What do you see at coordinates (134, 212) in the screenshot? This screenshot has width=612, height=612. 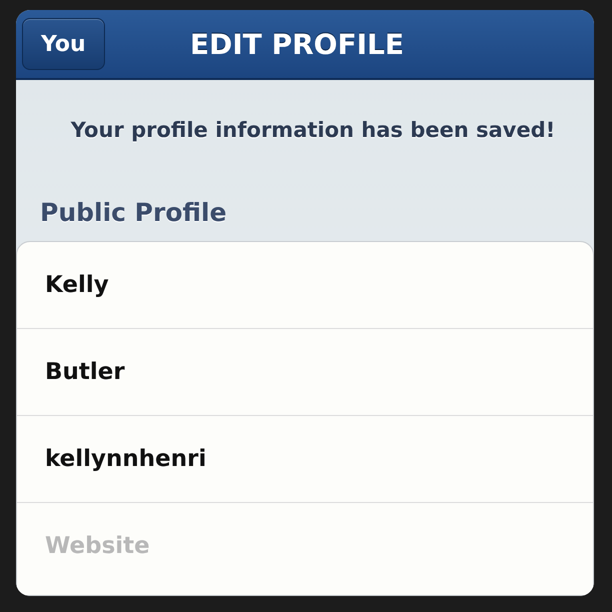 I see `section-title: Public Profile` at bounding box center [134, 212].